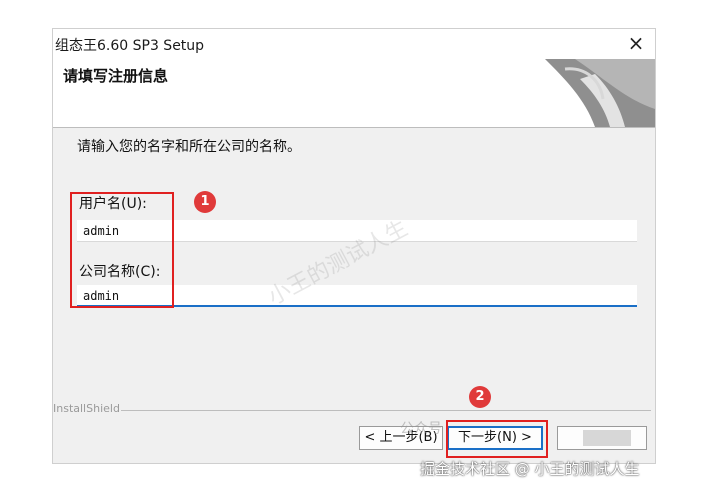 Image resolution: width=710 pixels, height=493 pixels. I want to click on installshield-brand: InstallShield, so click(86, 408).